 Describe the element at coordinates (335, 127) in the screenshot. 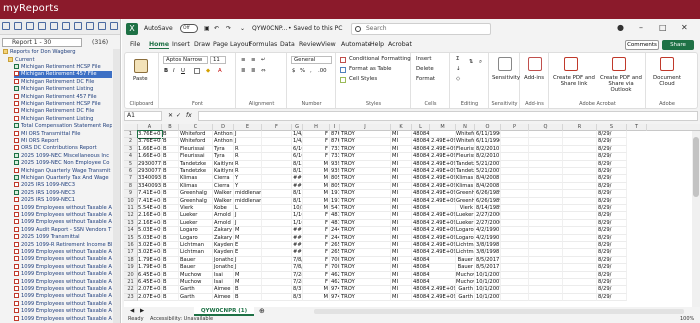

I see `column-header: I` at that location.